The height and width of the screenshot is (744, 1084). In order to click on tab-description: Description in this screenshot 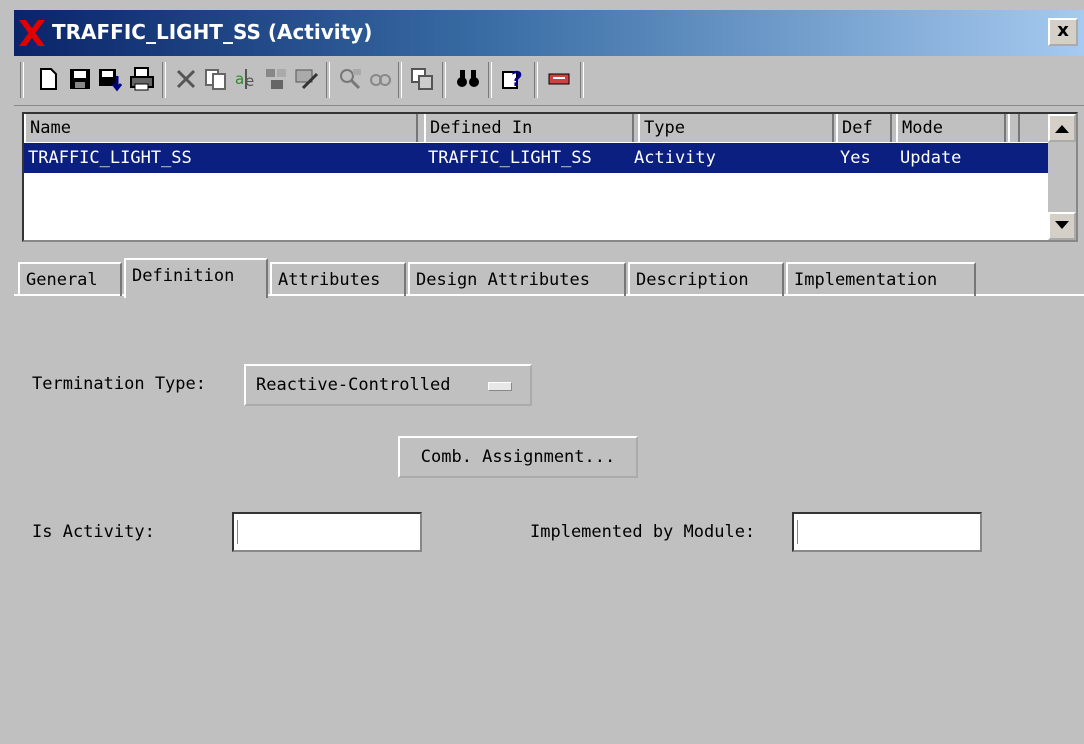, I will do `click(706, 279)`.